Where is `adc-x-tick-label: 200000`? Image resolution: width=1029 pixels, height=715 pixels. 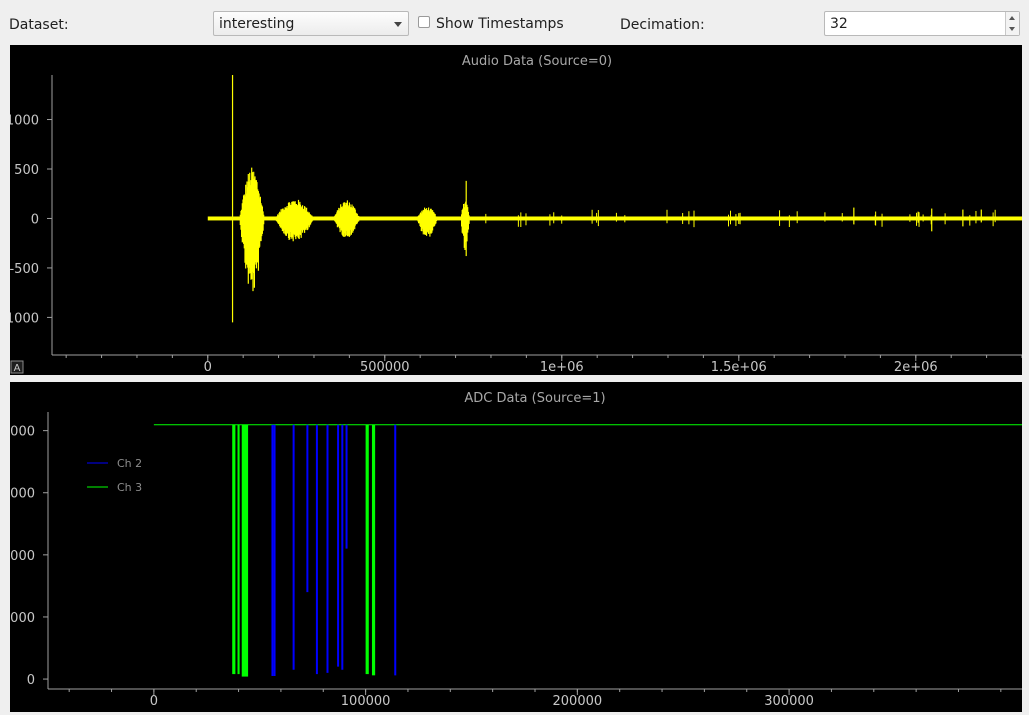
adc-x-tick-label: 200000 is located at coordinates (578, 701).